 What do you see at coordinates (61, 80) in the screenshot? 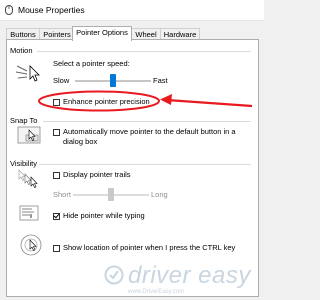
I see `slow-label: Slow` at bounding box center [61, 80].